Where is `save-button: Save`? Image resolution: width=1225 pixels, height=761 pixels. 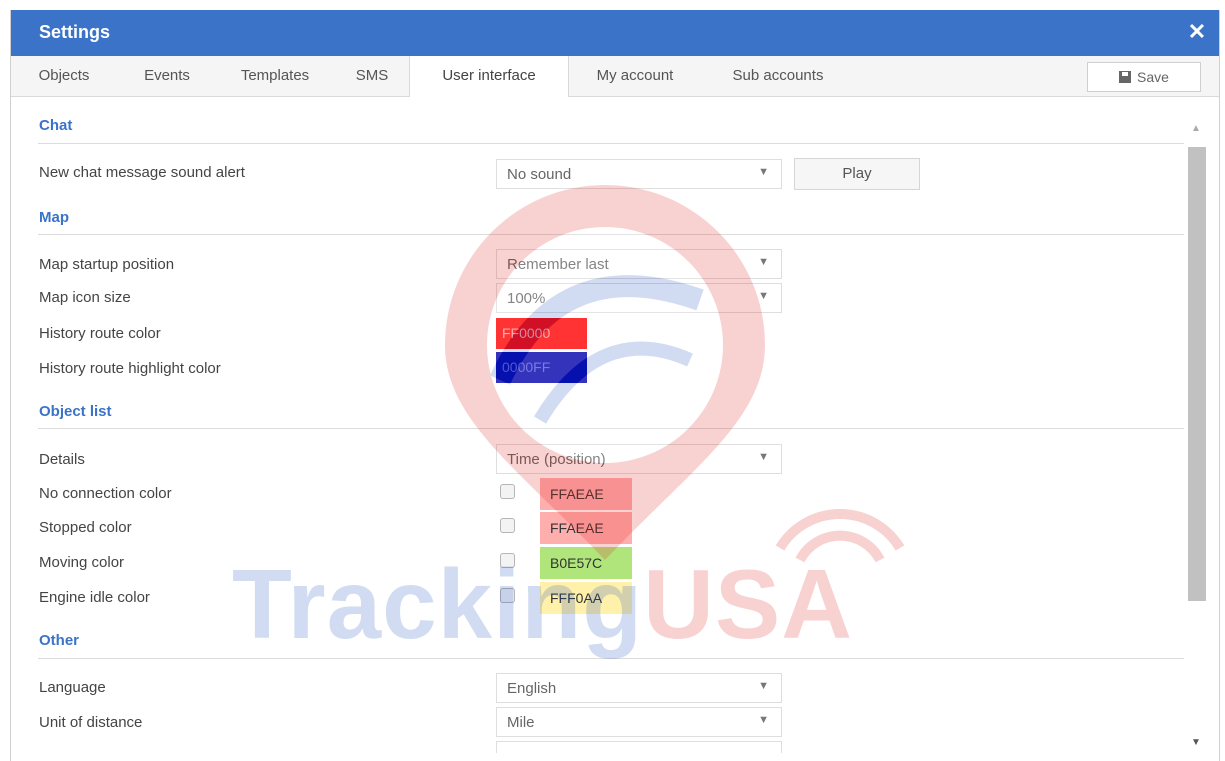 save-button: Save is located at coordinates (1144, 77).